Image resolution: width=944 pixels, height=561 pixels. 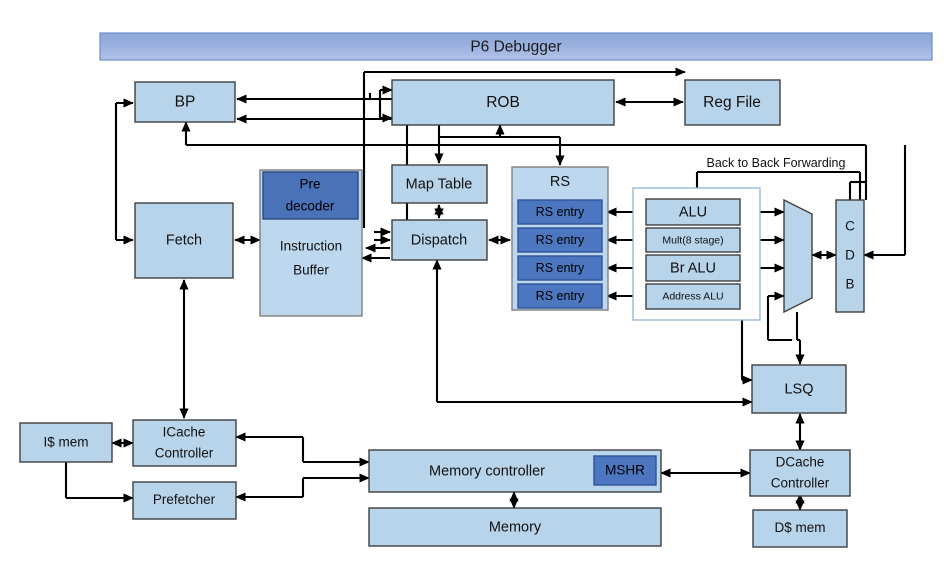 I want to click on block-reg-file: Reg File, so click(x=732, y=102).